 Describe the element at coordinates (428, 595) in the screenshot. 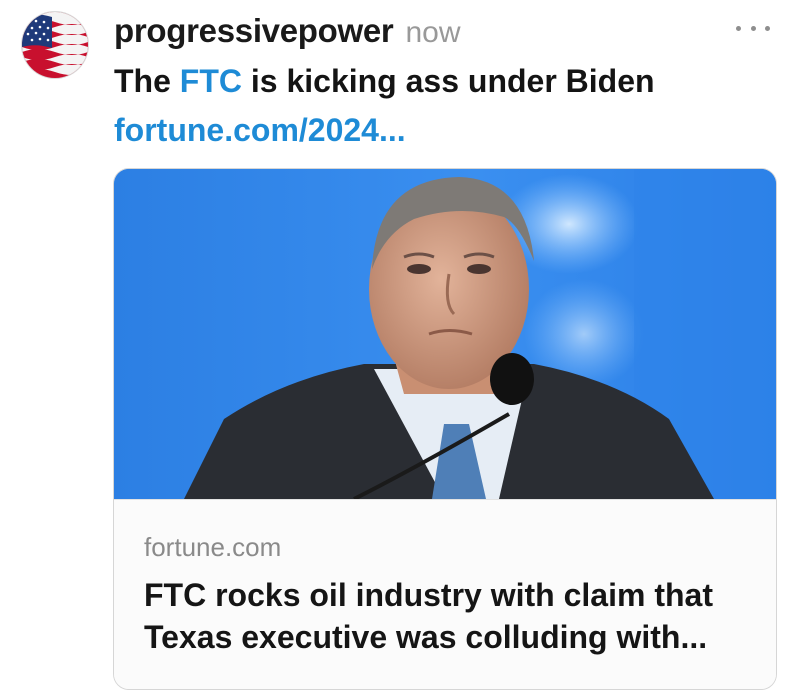

I see `card-title-line-1: FTC rocks oil industry with claim that` at that location.